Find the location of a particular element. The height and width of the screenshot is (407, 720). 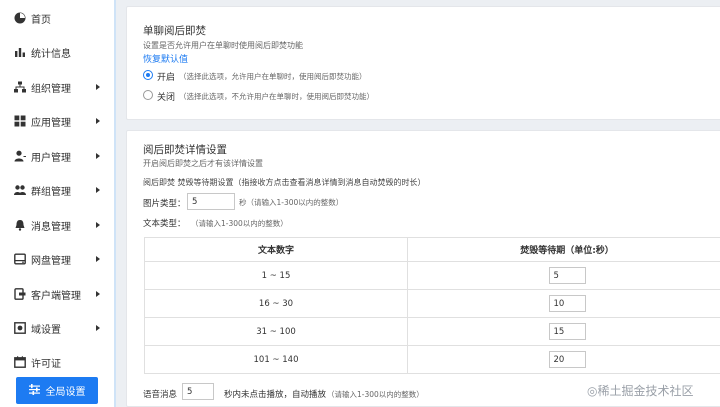

disable-radio is located at coordinates (148, 95).